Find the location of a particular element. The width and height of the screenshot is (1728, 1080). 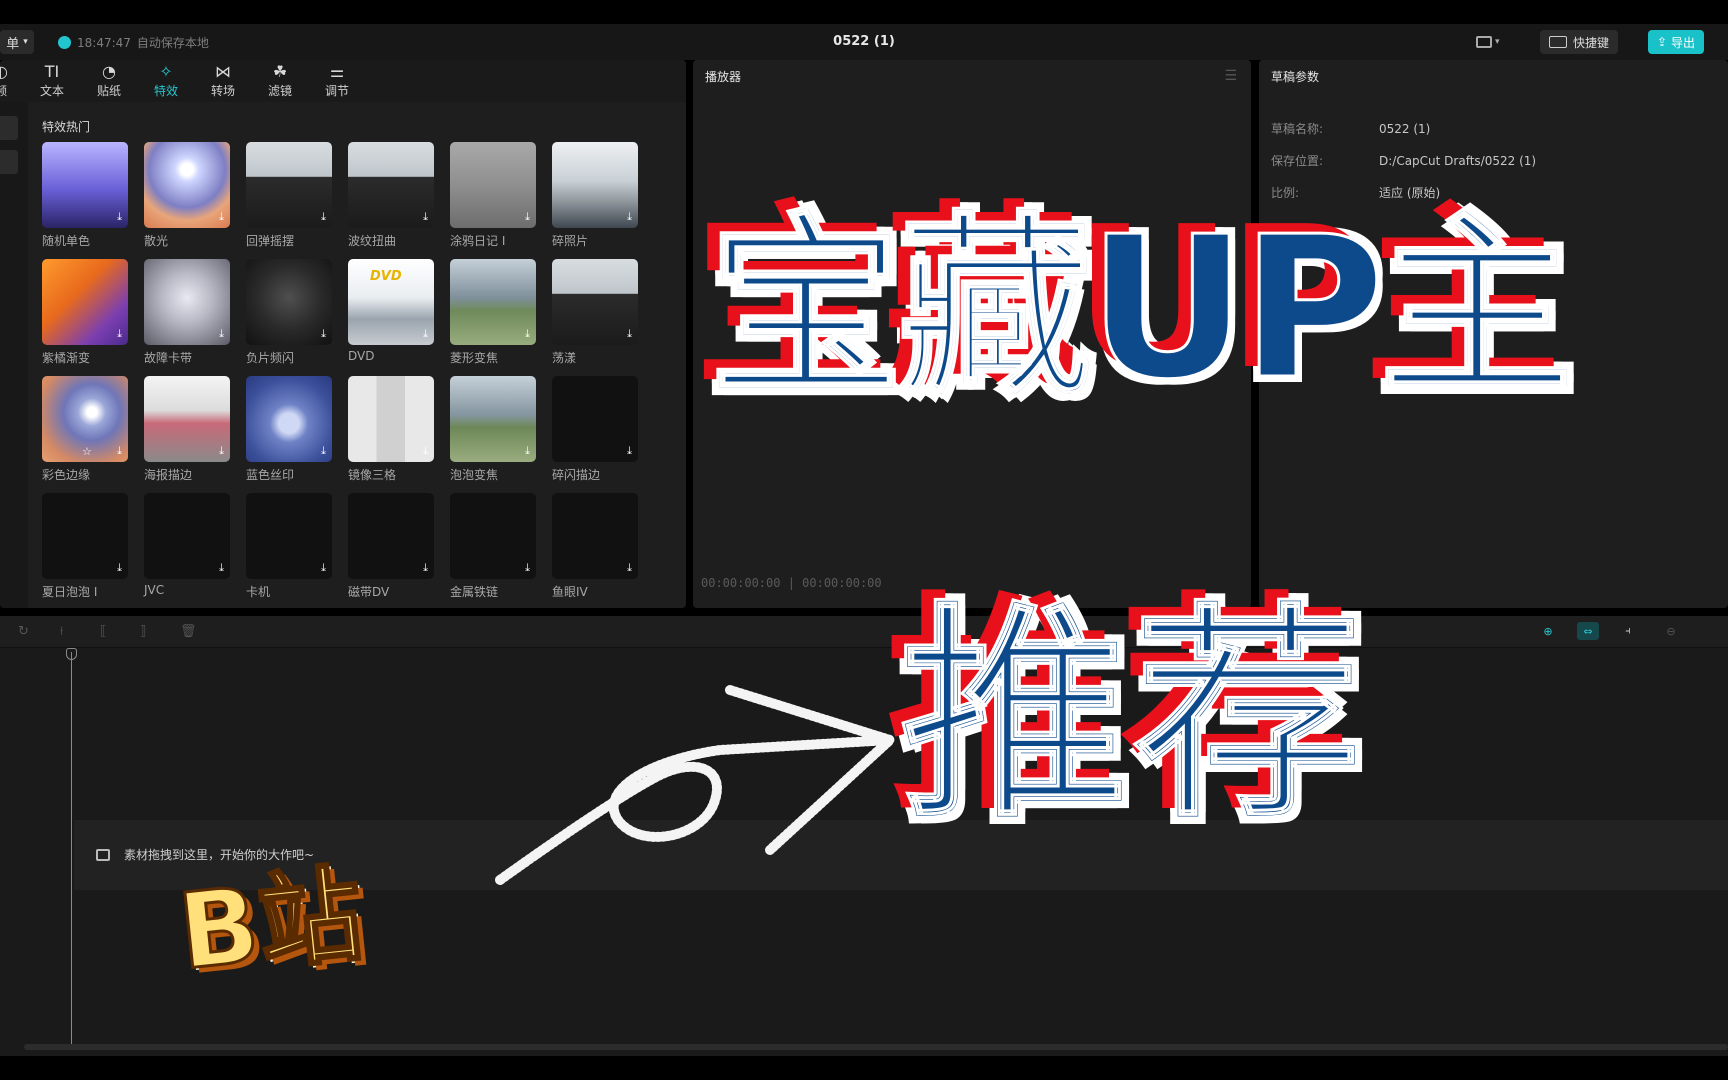

redo-icon: ↻ is located at coordinates (23, 631).